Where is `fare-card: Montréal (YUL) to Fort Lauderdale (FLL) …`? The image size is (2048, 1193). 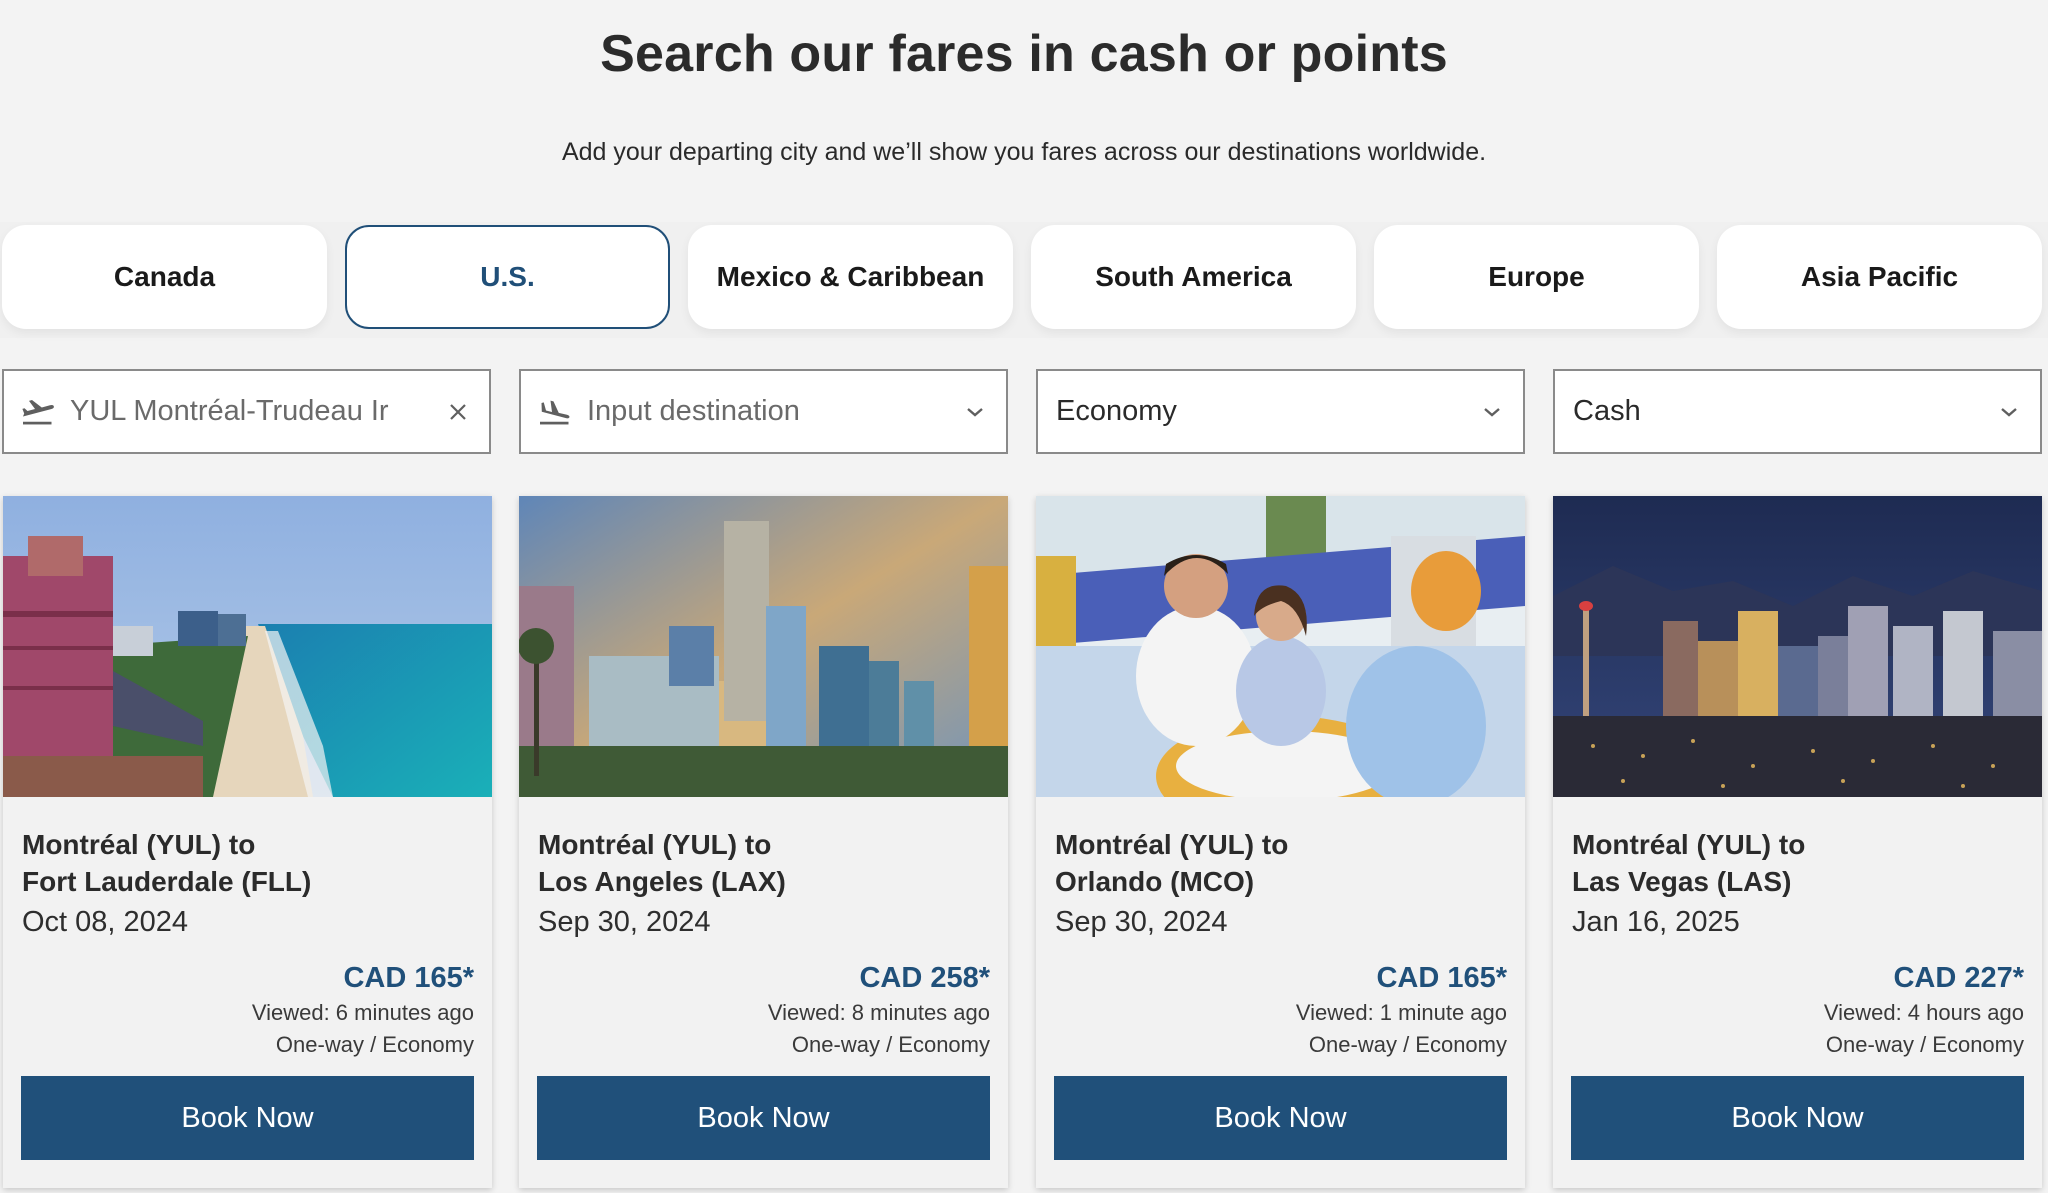
fare-card: Montréal (YUL) to Fort Lauderdale (FLL) … is located at coordinates (247, 842).